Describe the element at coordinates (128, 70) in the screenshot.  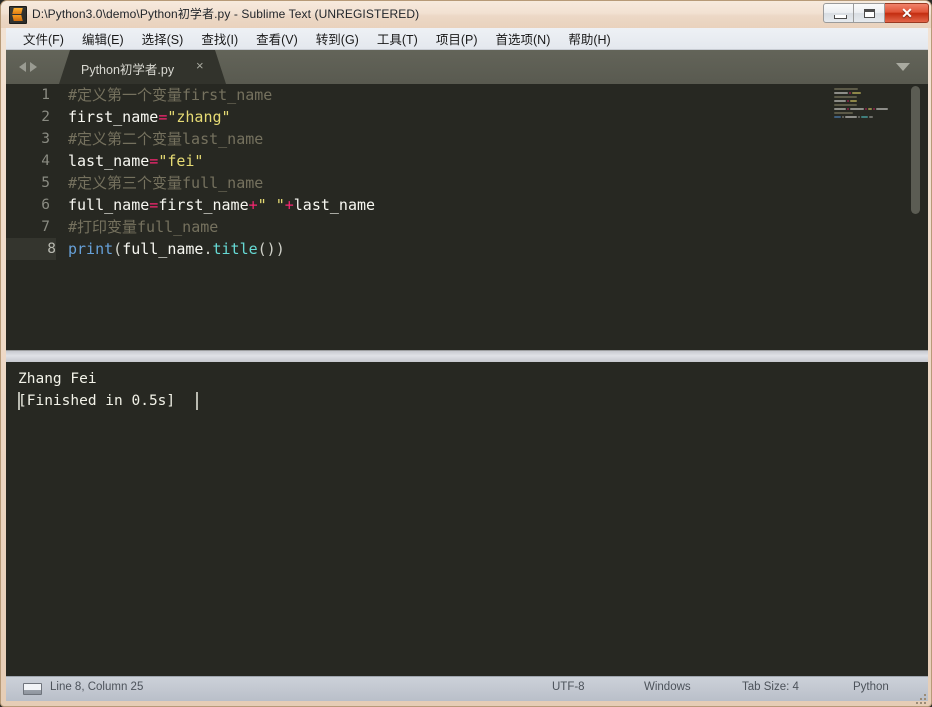
I see `tab-label: Python初学者.py` at that location.